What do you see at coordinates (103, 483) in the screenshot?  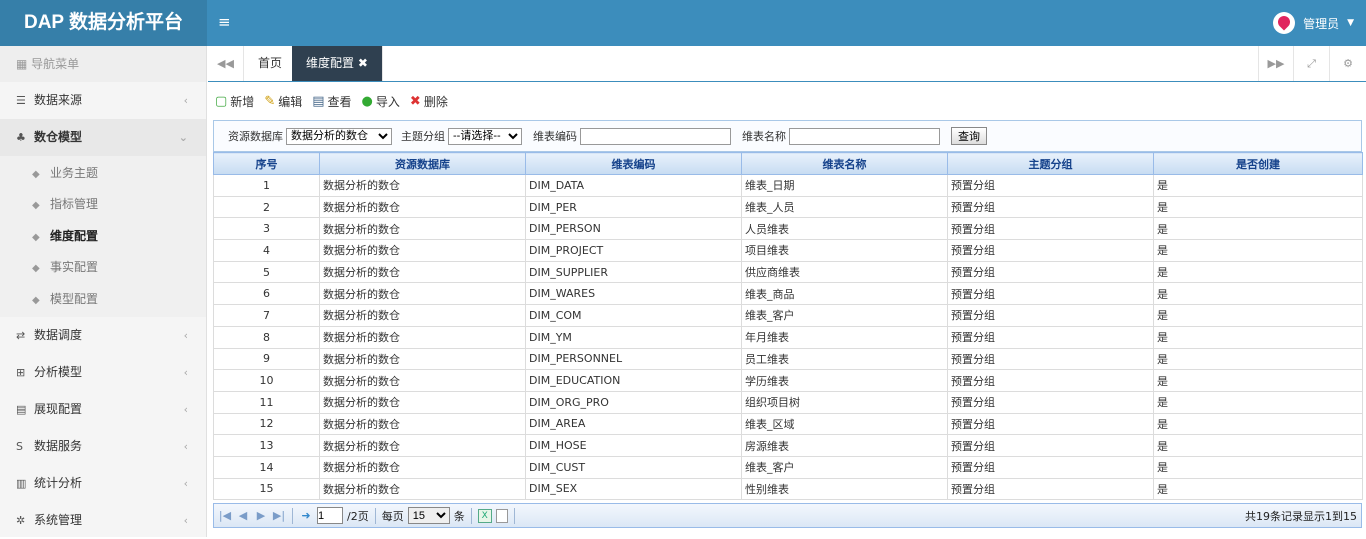 I see `sidebar-item-statistics: ▥ 统计分析 ‹` at bounding box center [103, 483].